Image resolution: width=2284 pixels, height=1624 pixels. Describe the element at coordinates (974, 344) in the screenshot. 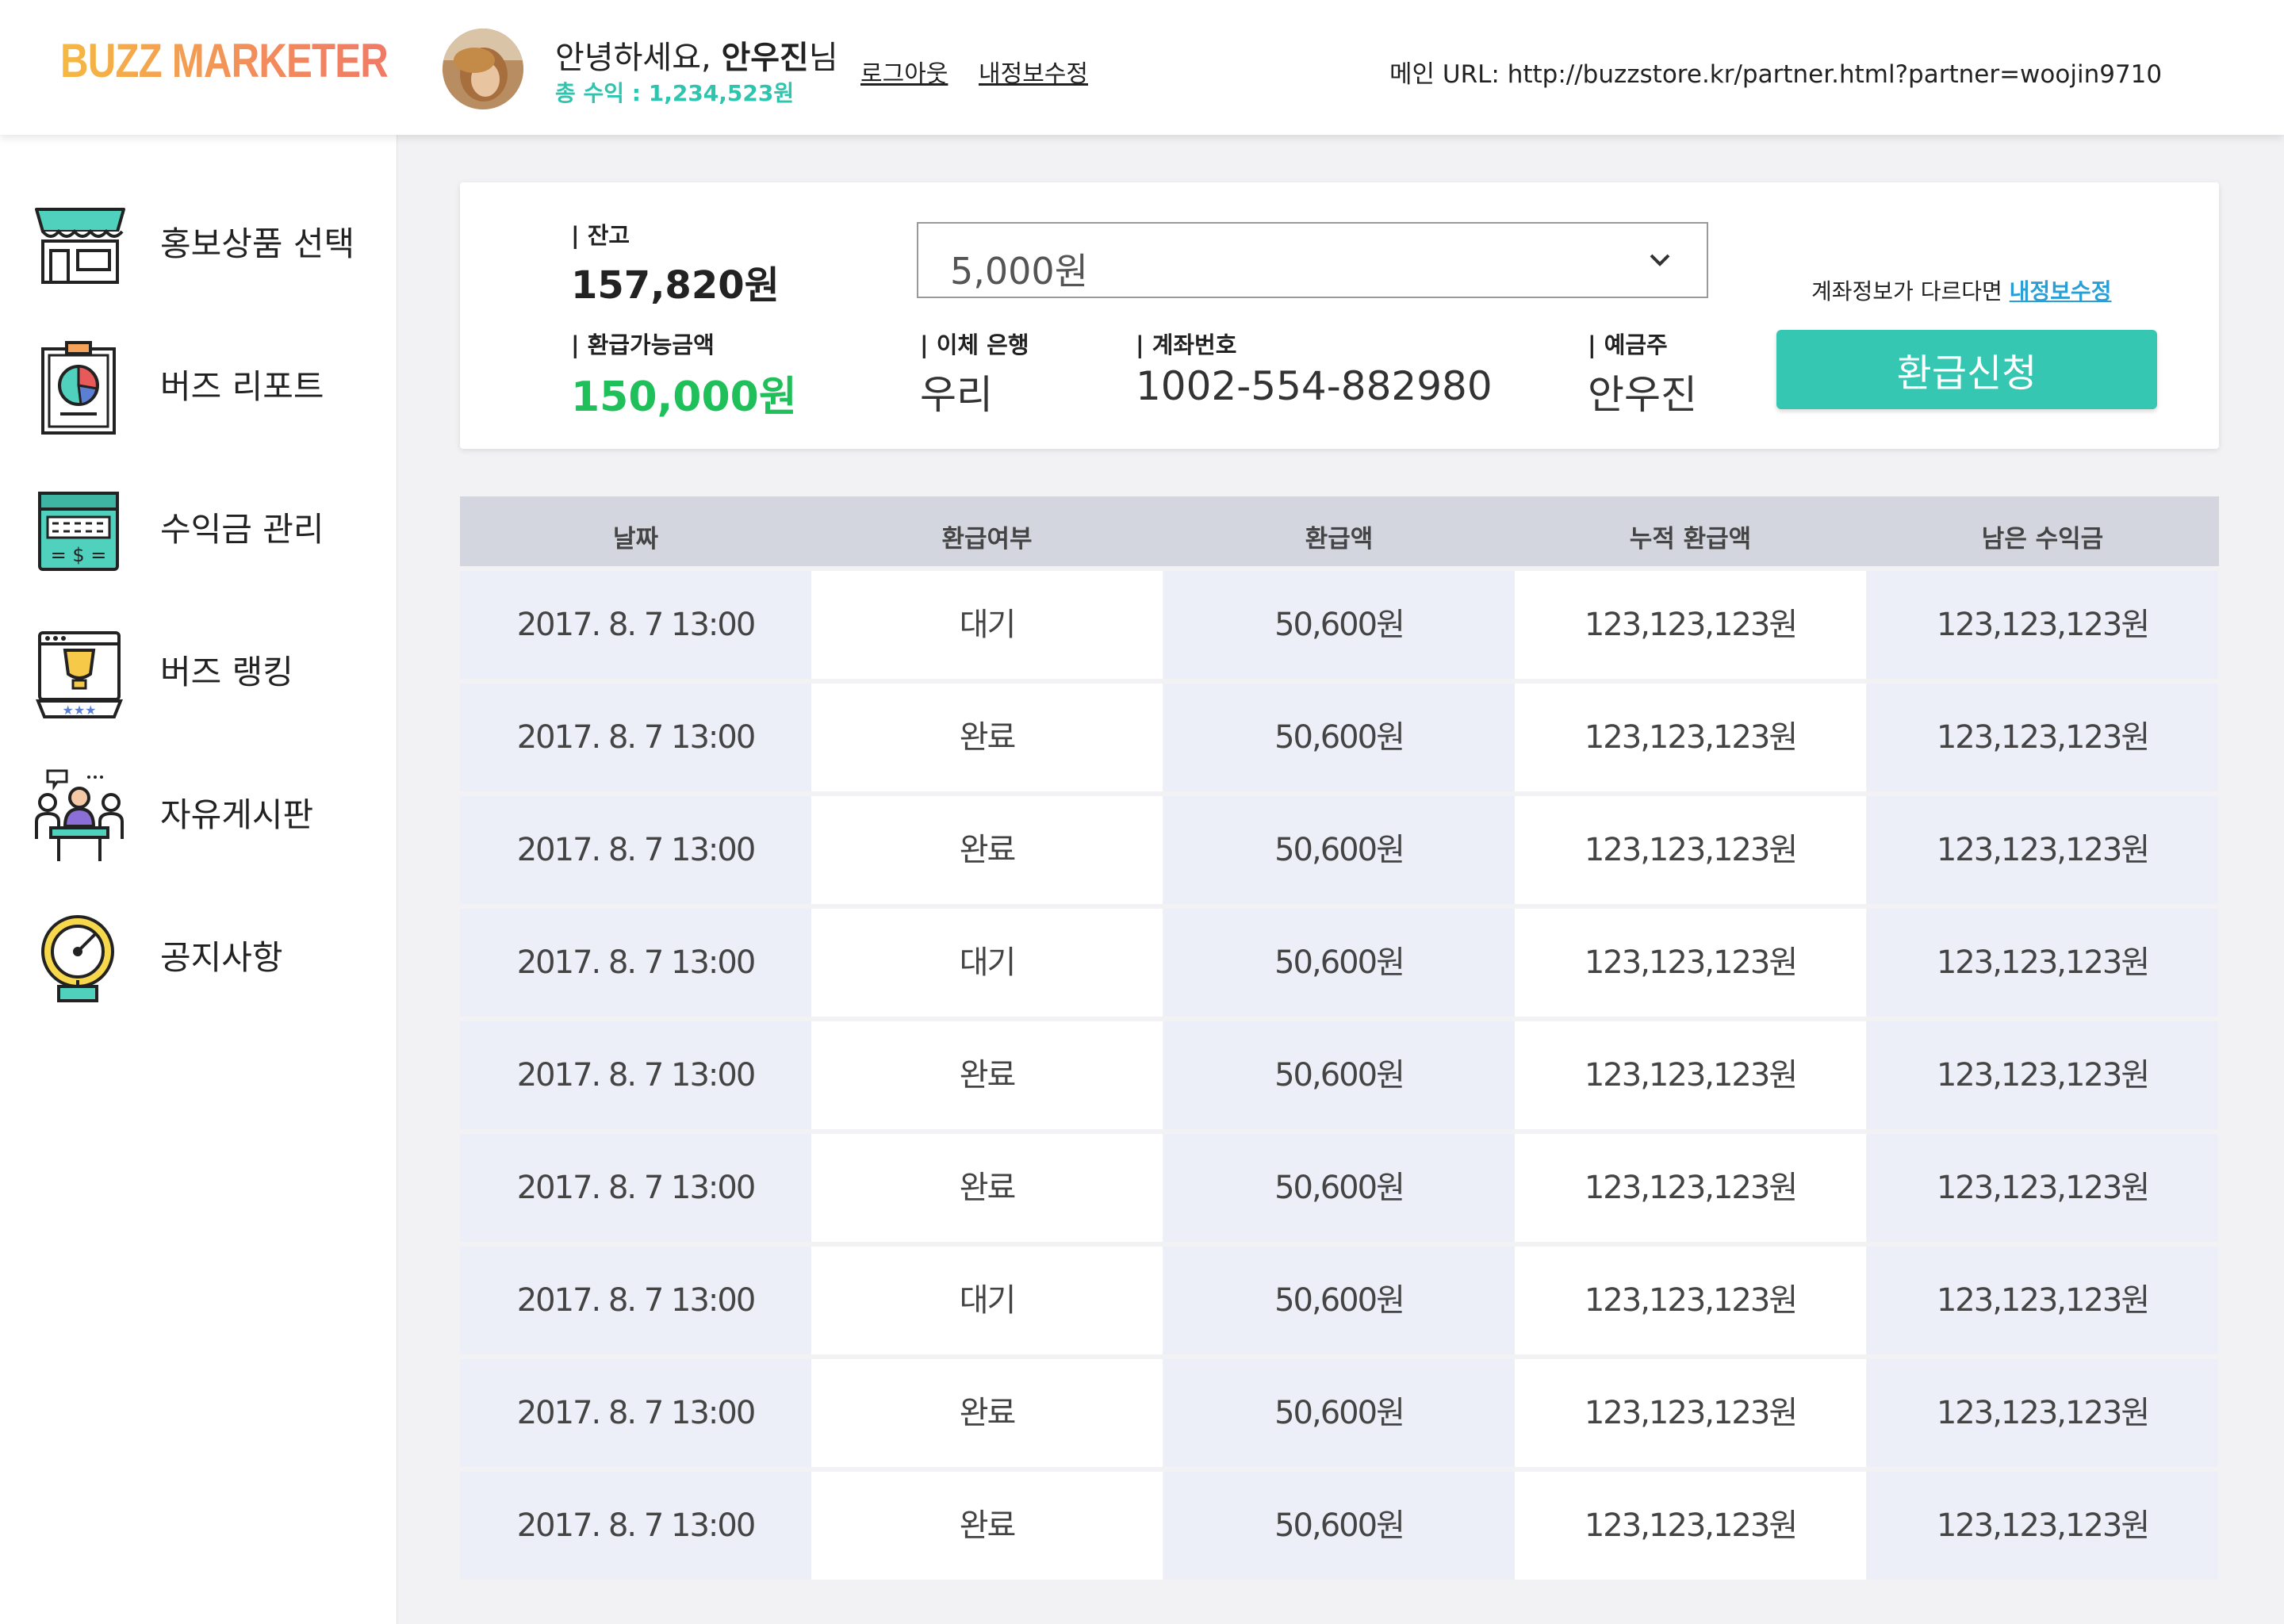

I see `bank-label: | 이체 은행` at that location.